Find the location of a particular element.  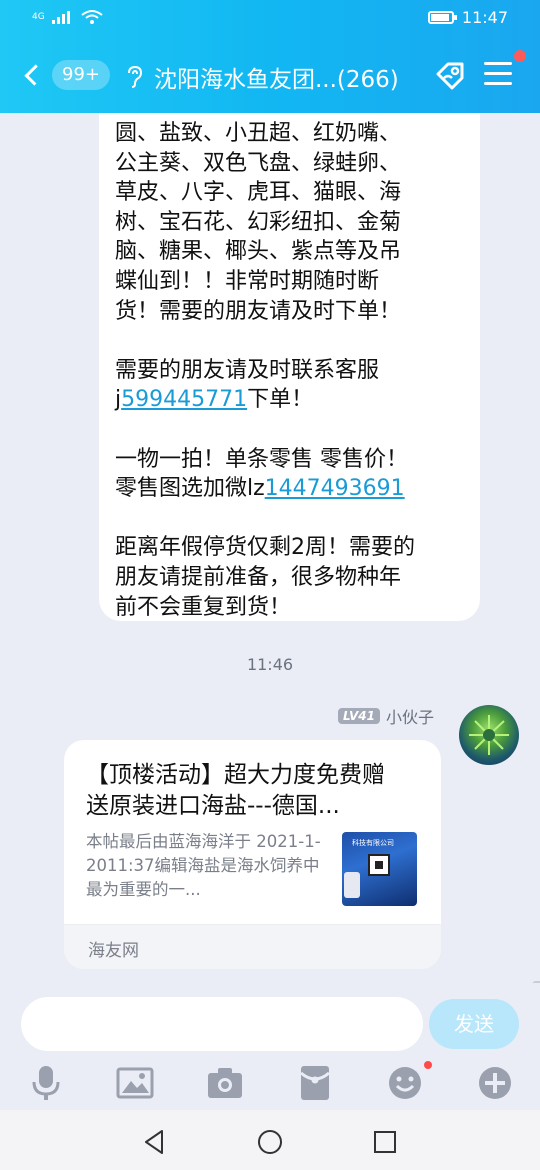

signal-icon is located at coordinates (60, 17).